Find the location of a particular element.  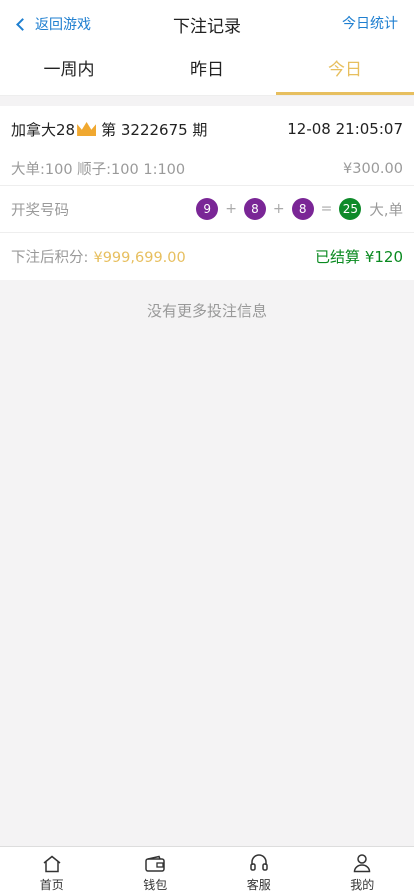

points-label: 下注后积分: is located at coordinates (50, 258).